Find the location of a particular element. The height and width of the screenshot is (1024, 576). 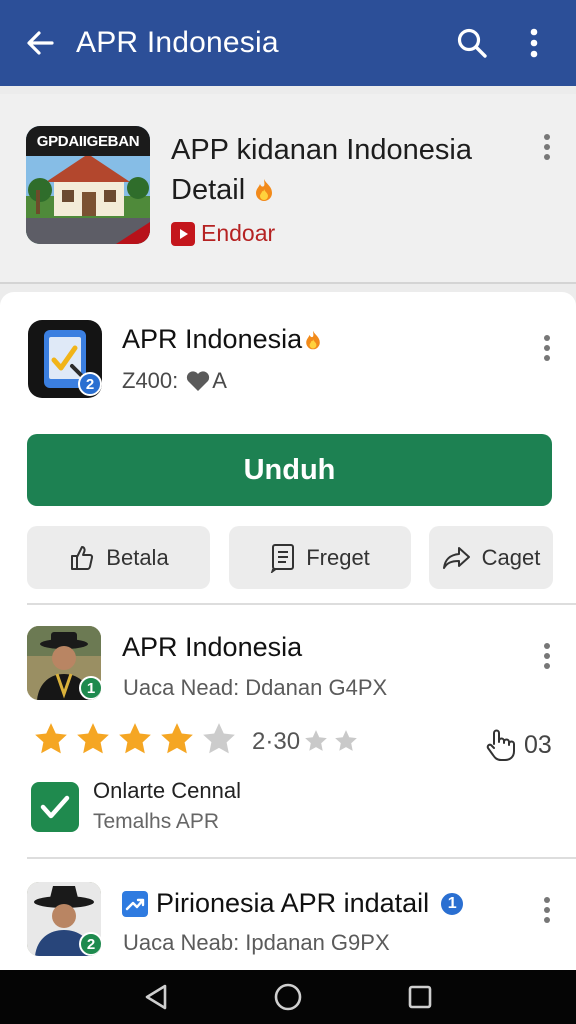

review1-rating-text: 2·30 is located at coordinates (276, 741).